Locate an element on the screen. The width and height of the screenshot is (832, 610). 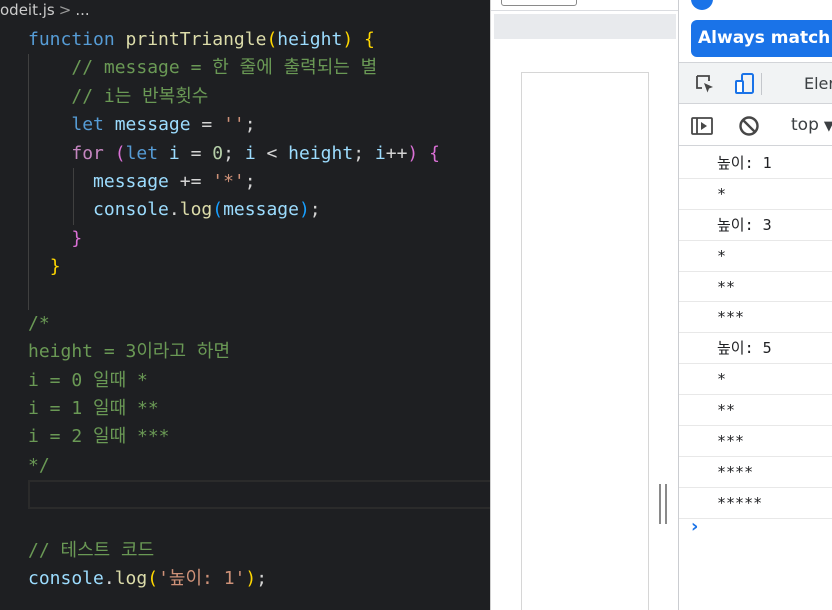
always-match-button: Always match C is located at coordinates (761, 38).